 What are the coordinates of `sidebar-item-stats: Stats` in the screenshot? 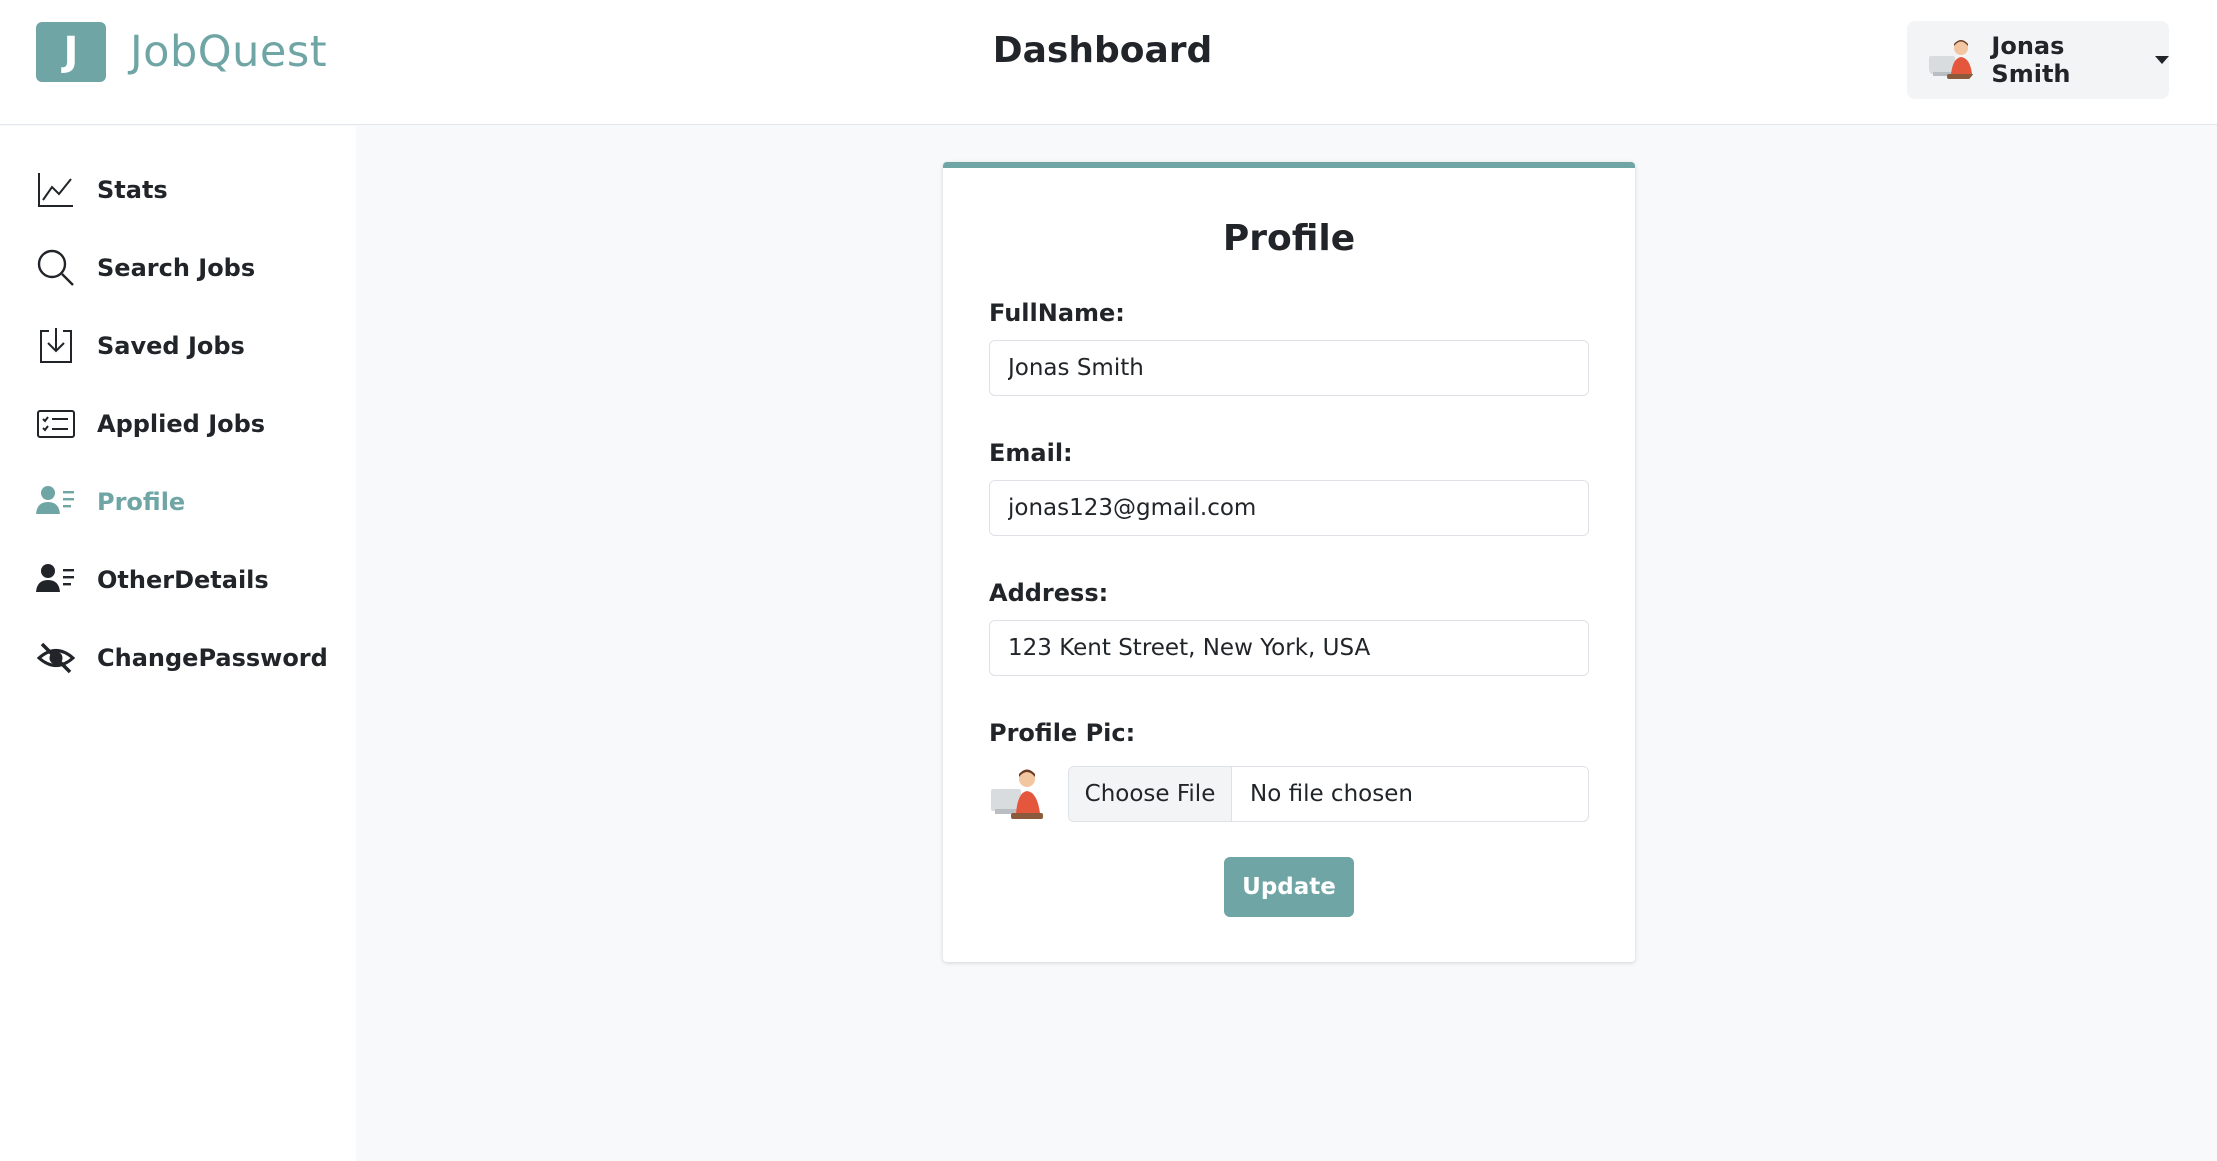 It's located at (102, 190).